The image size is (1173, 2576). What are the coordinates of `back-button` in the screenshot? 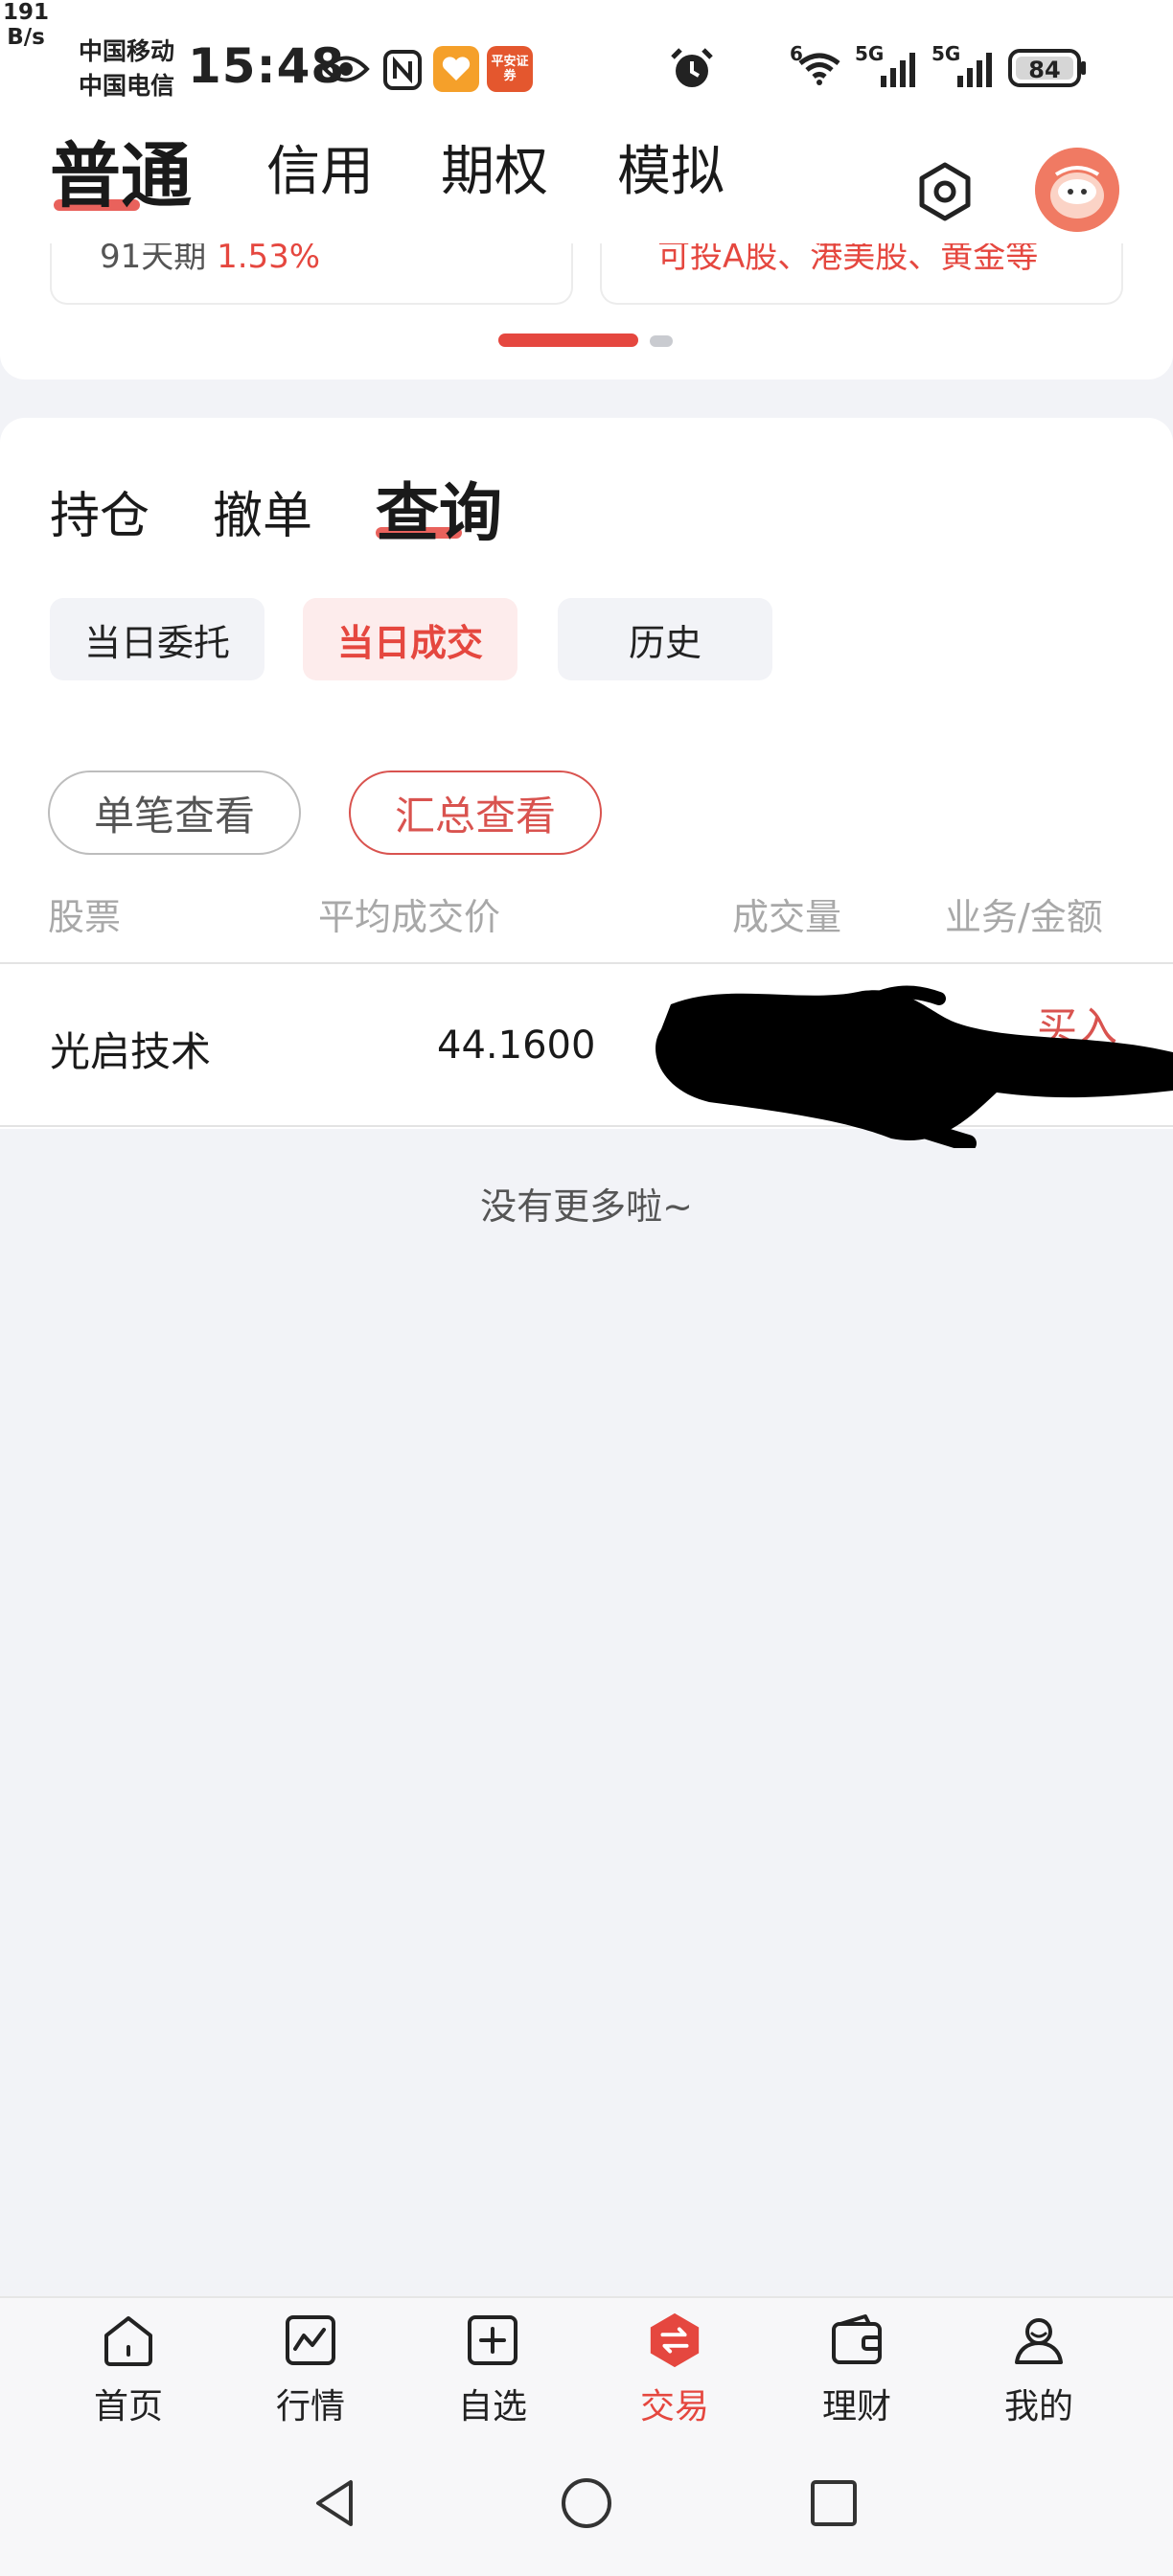 It's located at (337, 2503).